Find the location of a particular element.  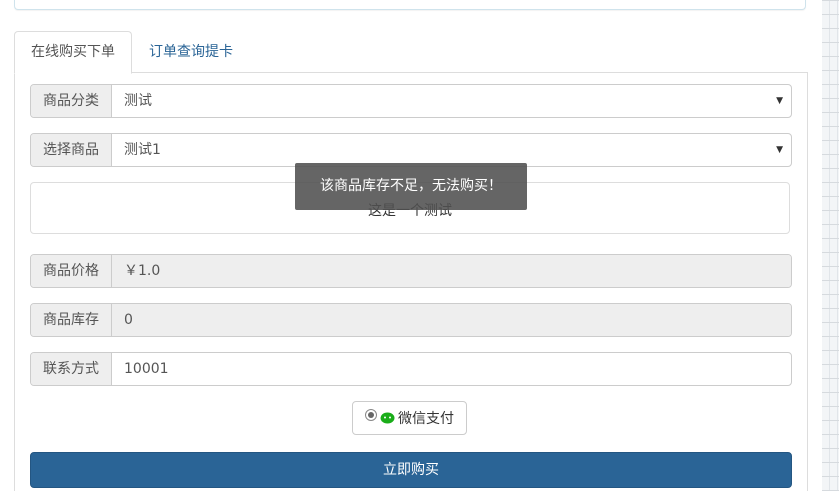

product-value: 测试1 is located at coordinates (142, 150).